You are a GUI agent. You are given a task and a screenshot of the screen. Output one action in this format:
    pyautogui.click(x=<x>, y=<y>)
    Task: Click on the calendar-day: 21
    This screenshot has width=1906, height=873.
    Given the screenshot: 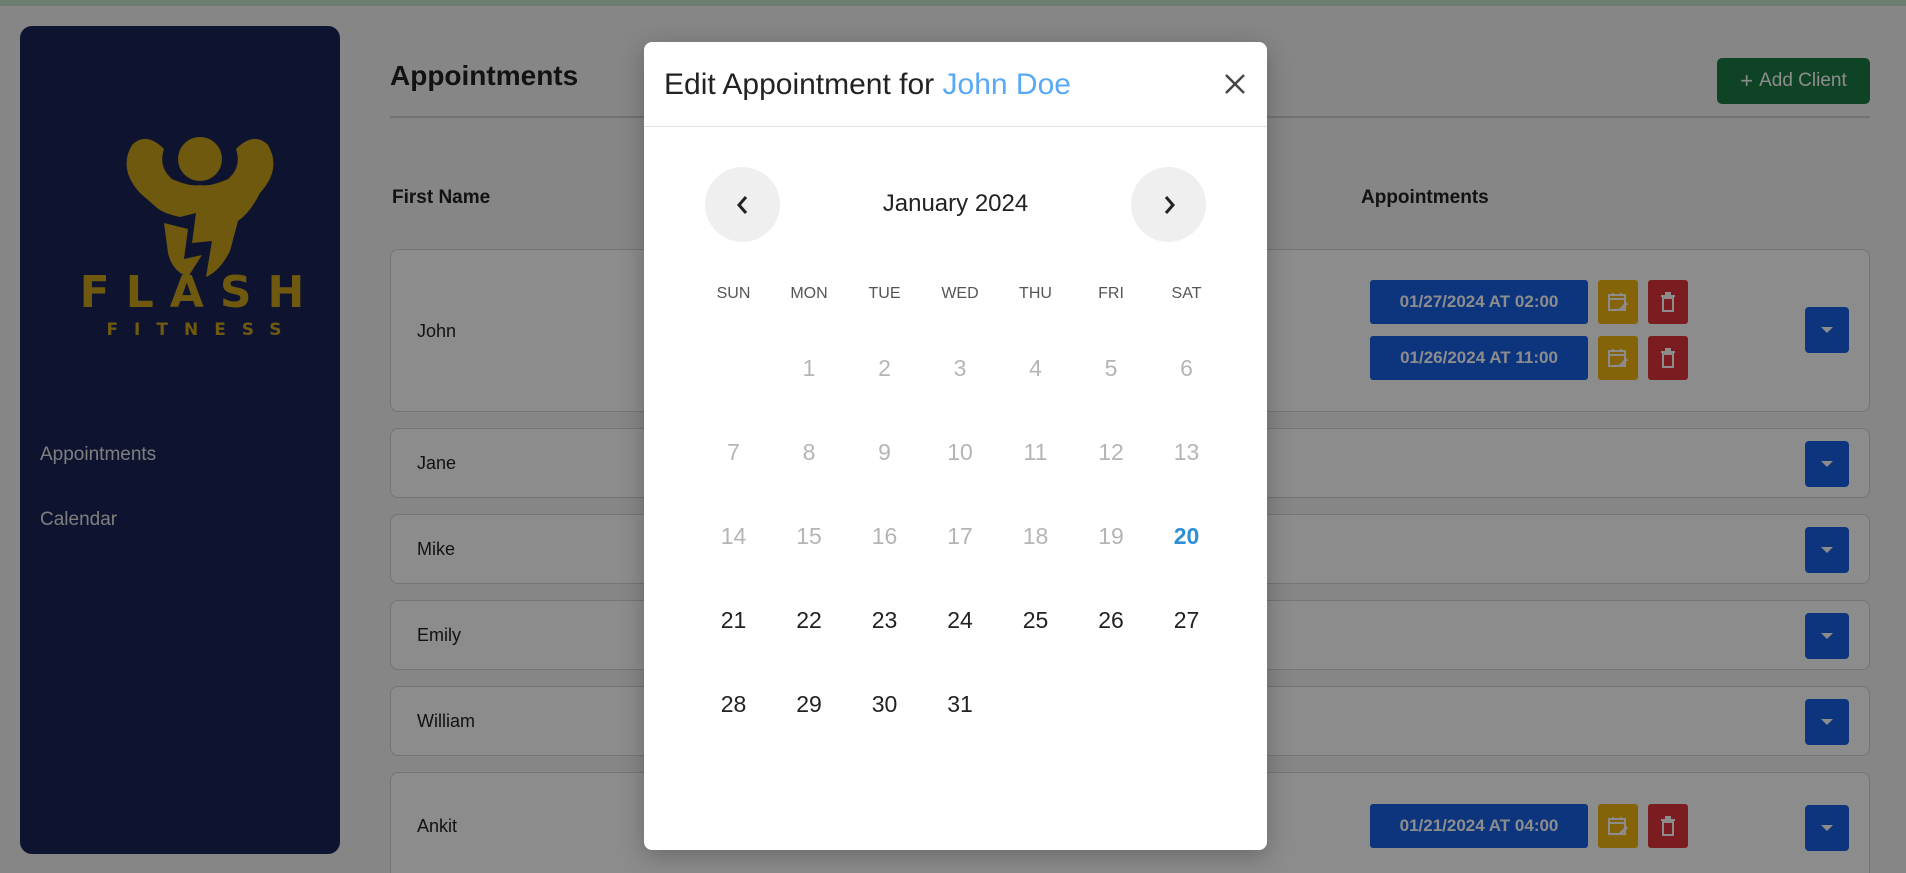 What is the action you would take?
    pyautogui.click(x=733, y=620)
    